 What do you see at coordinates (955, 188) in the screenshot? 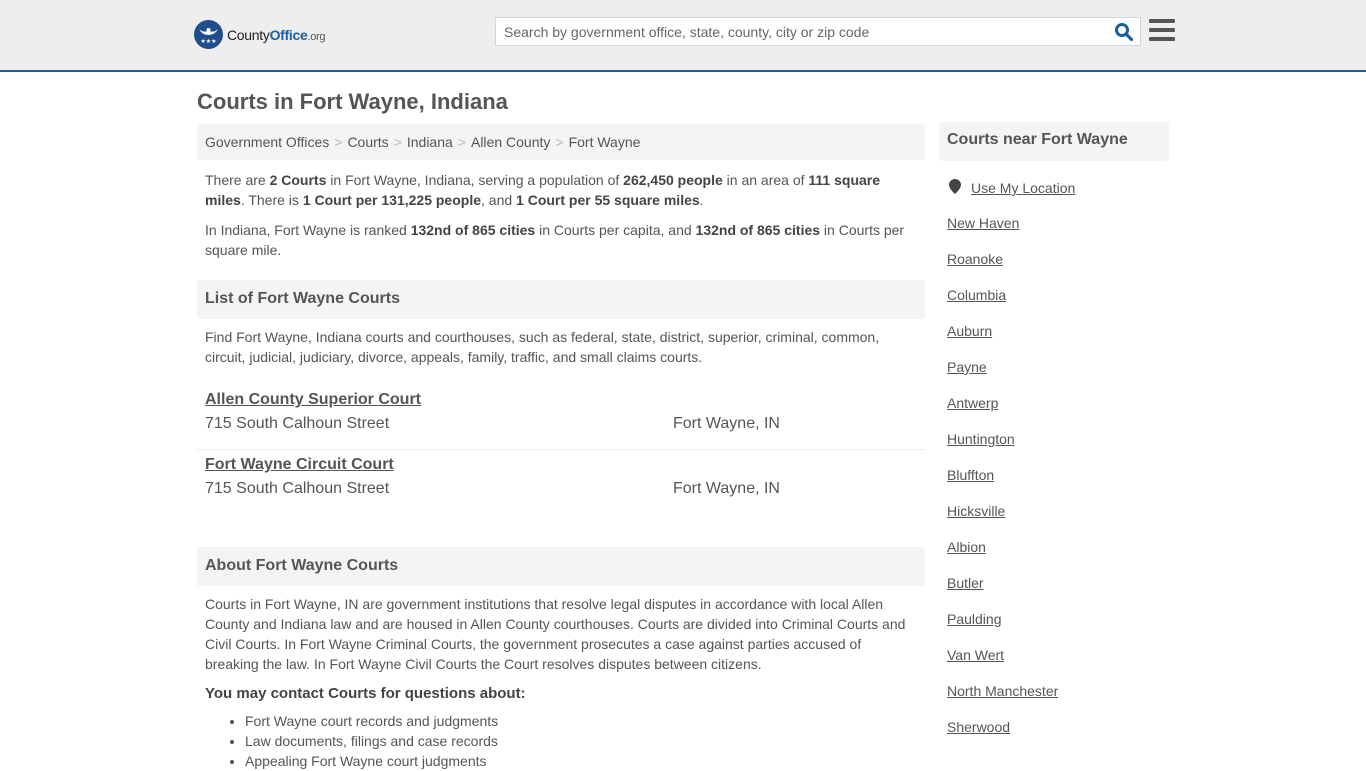
I see `map-pin-icon` at bounding box center [955, 188].